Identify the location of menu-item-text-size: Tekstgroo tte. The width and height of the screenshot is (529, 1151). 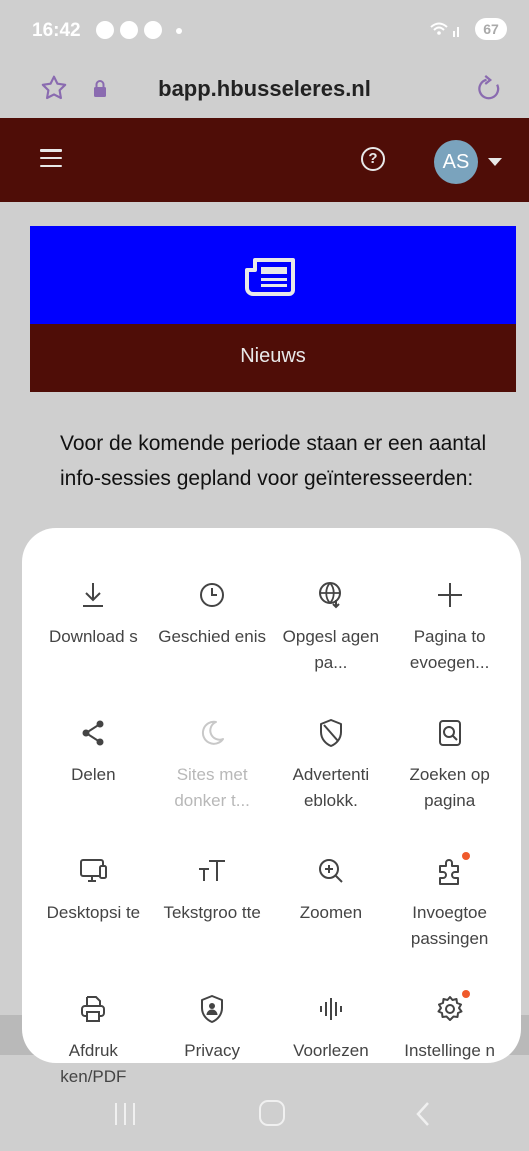
(212, 903).